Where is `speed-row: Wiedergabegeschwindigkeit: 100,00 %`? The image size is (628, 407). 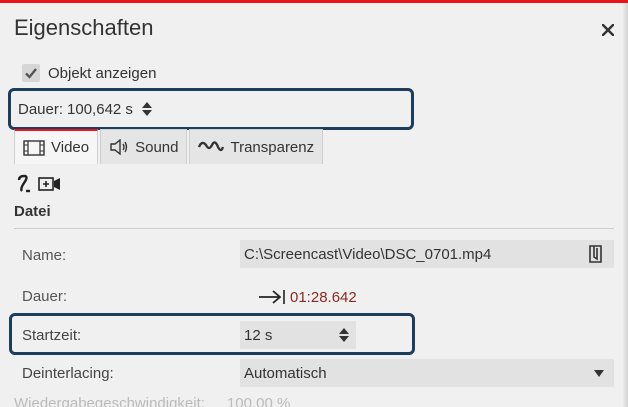 speed-row: Wiedergabegeschwindigkeit: 100,00 % is located at coordinates (152, 401).